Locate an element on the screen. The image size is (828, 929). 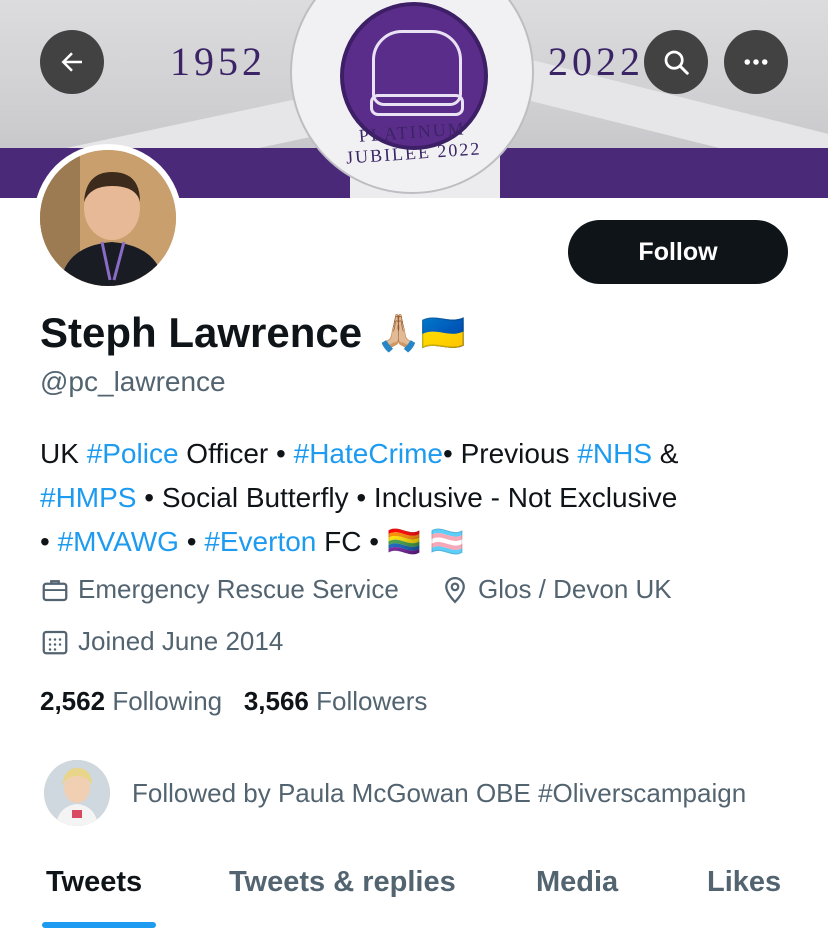
more-horizontal-icon is located at coordinates (756, 62).